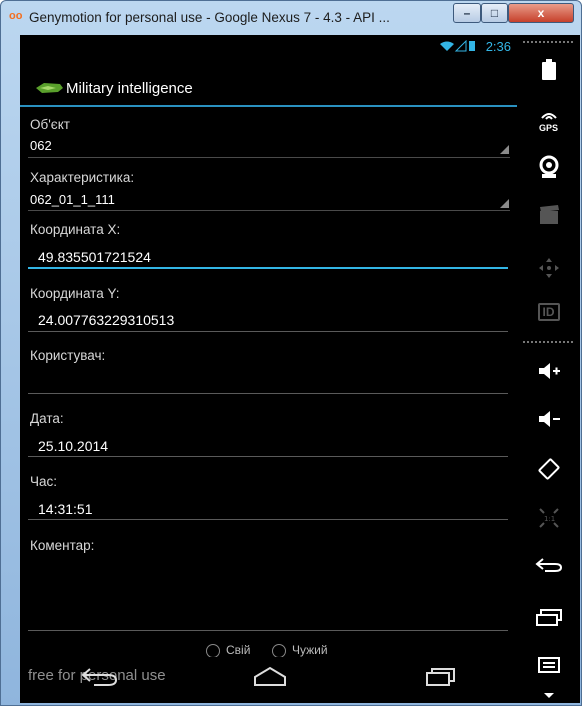 The height and width of the screenshot is (706, 582). What do you see at coordinates (72, 199) in the screenshot?
I see `characteristic-value: 062_01_1_111` at bounding box center [72, 199].